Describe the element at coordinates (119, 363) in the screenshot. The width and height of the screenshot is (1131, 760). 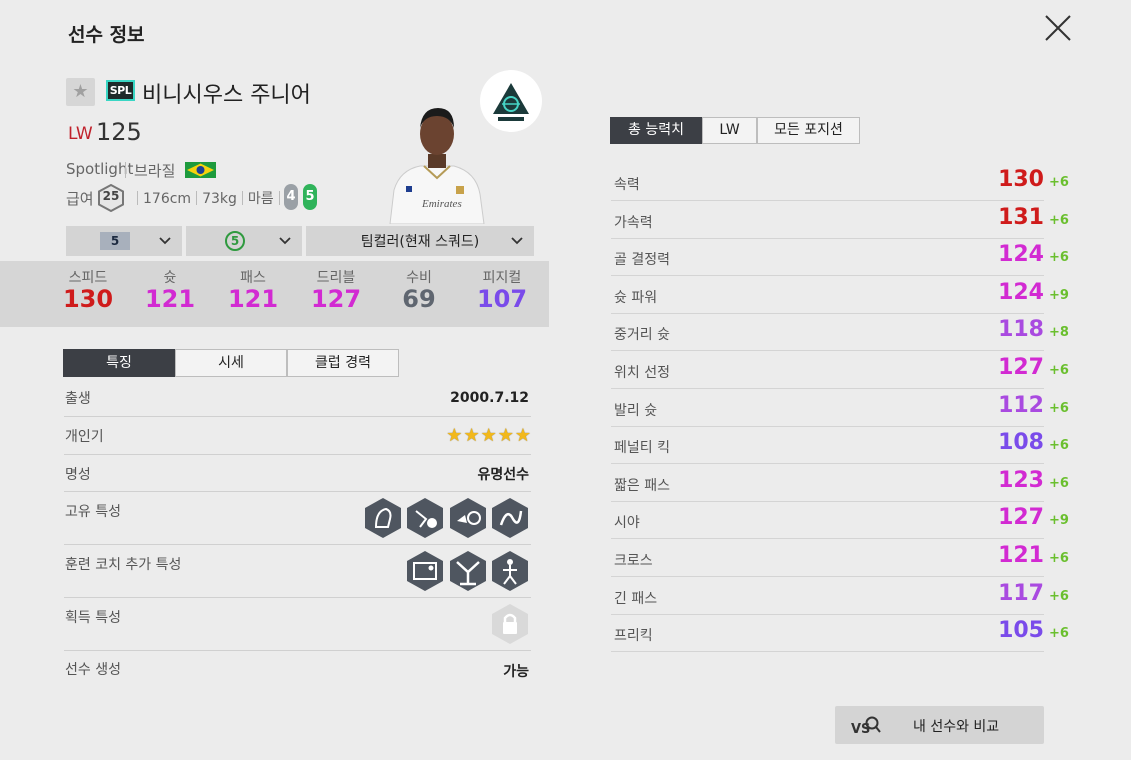
I see `tab-traits: 특징` at that location.